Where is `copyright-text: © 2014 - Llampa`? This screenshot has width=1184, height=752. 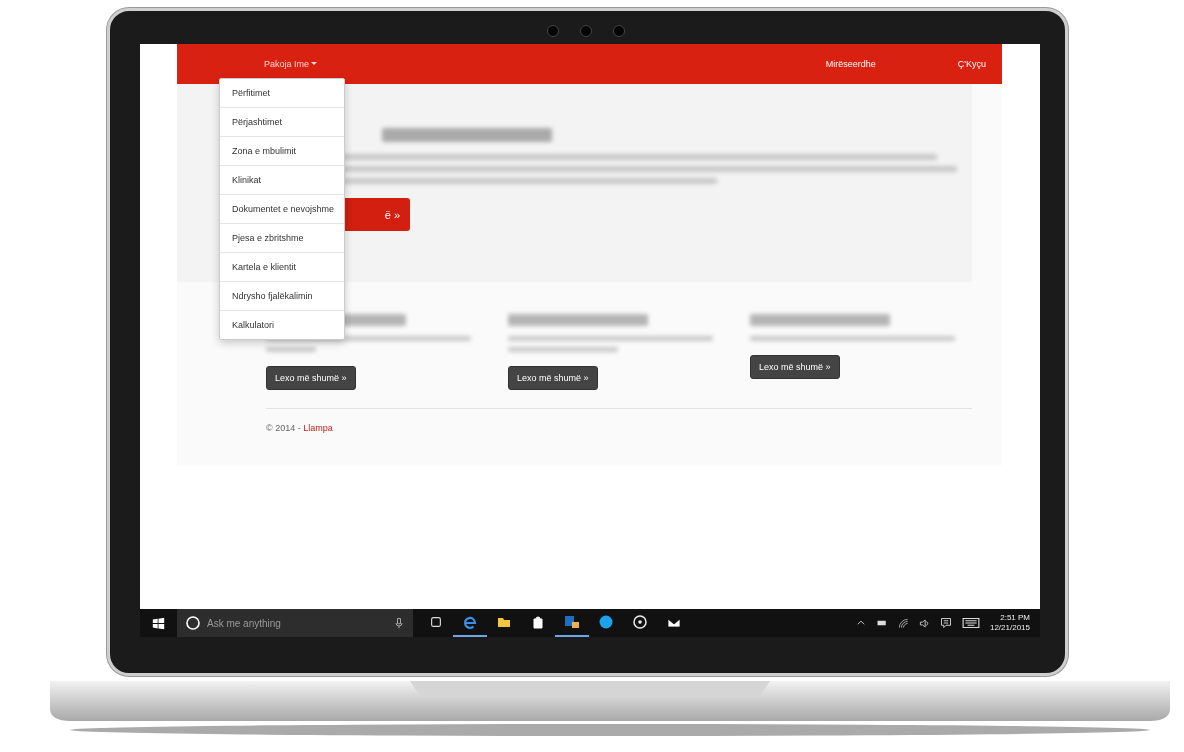 copyright-text: © 2014 - Llampa is located at coordinates (300, 428).